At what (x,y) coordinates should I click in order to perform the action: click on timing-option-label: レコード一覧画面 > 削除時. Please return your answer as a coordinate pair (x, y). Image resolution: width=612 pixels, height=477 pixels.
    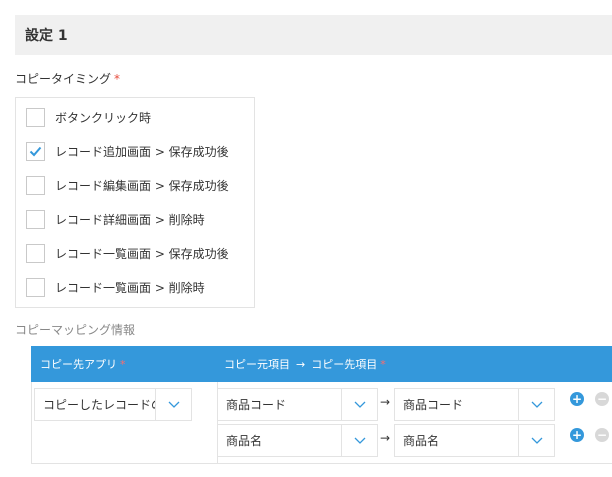
    Looking at the image, I should click on (130, 287).